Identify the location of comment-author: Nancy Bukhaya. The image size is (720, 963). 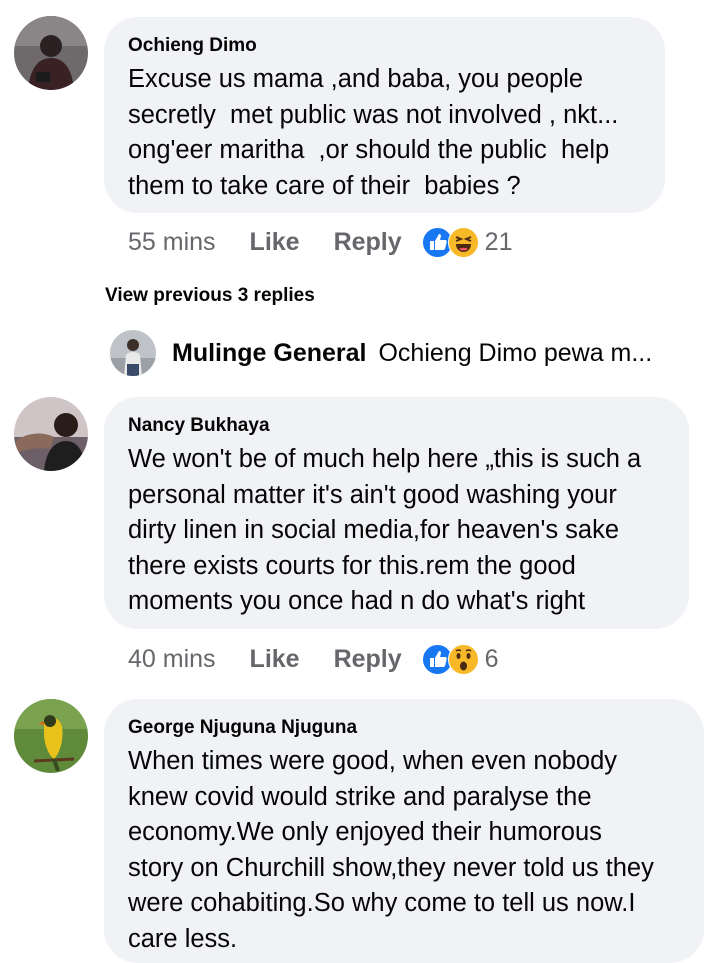
(396, 426).